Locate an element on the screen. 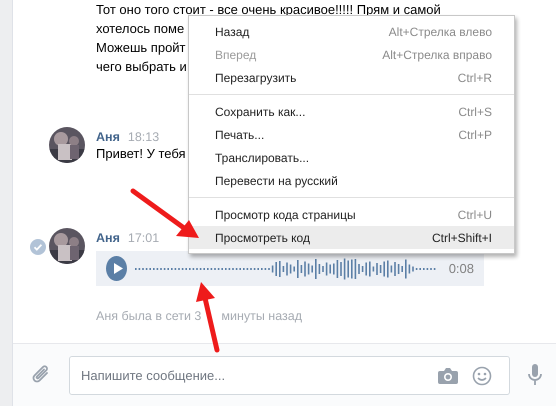 Image resolution: width=556 pixels, height=406 pixels. microphone-icon is located at coordinates (535, 375).